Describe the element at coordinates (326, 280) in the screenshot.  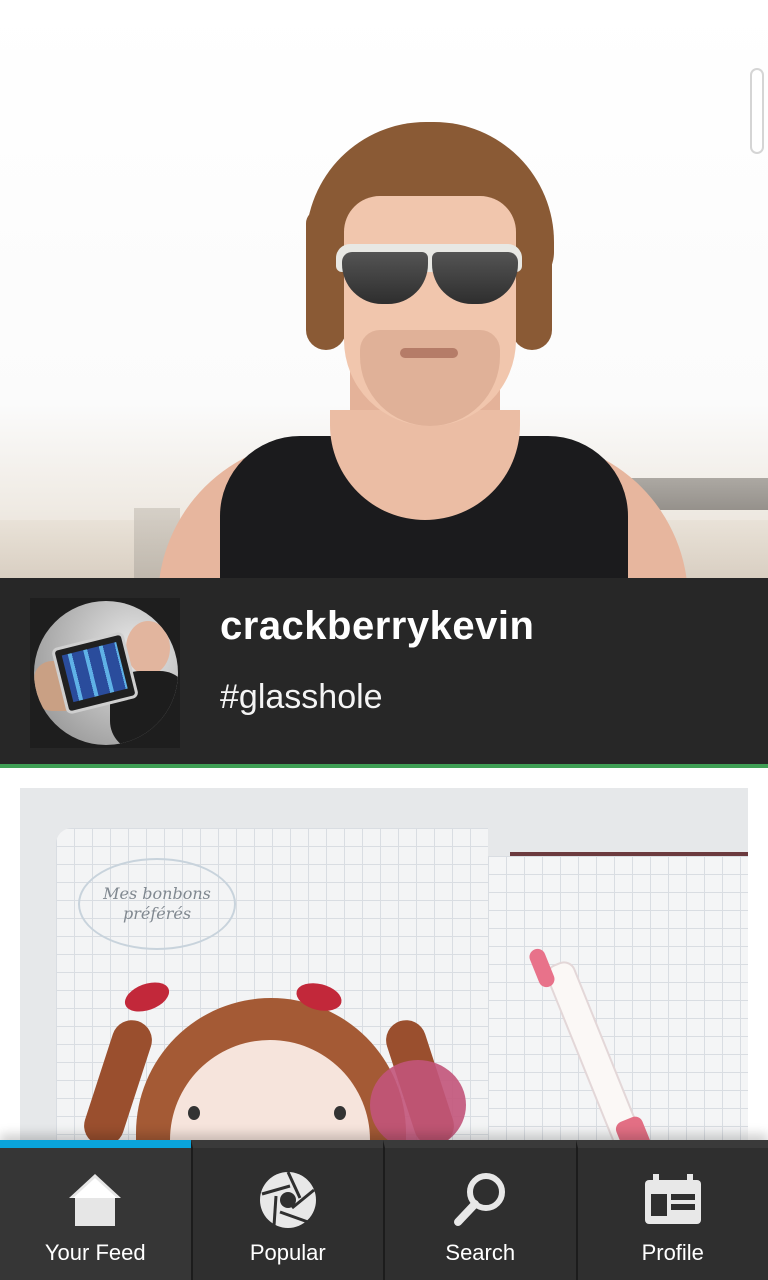
I see `hair-left` at that location.